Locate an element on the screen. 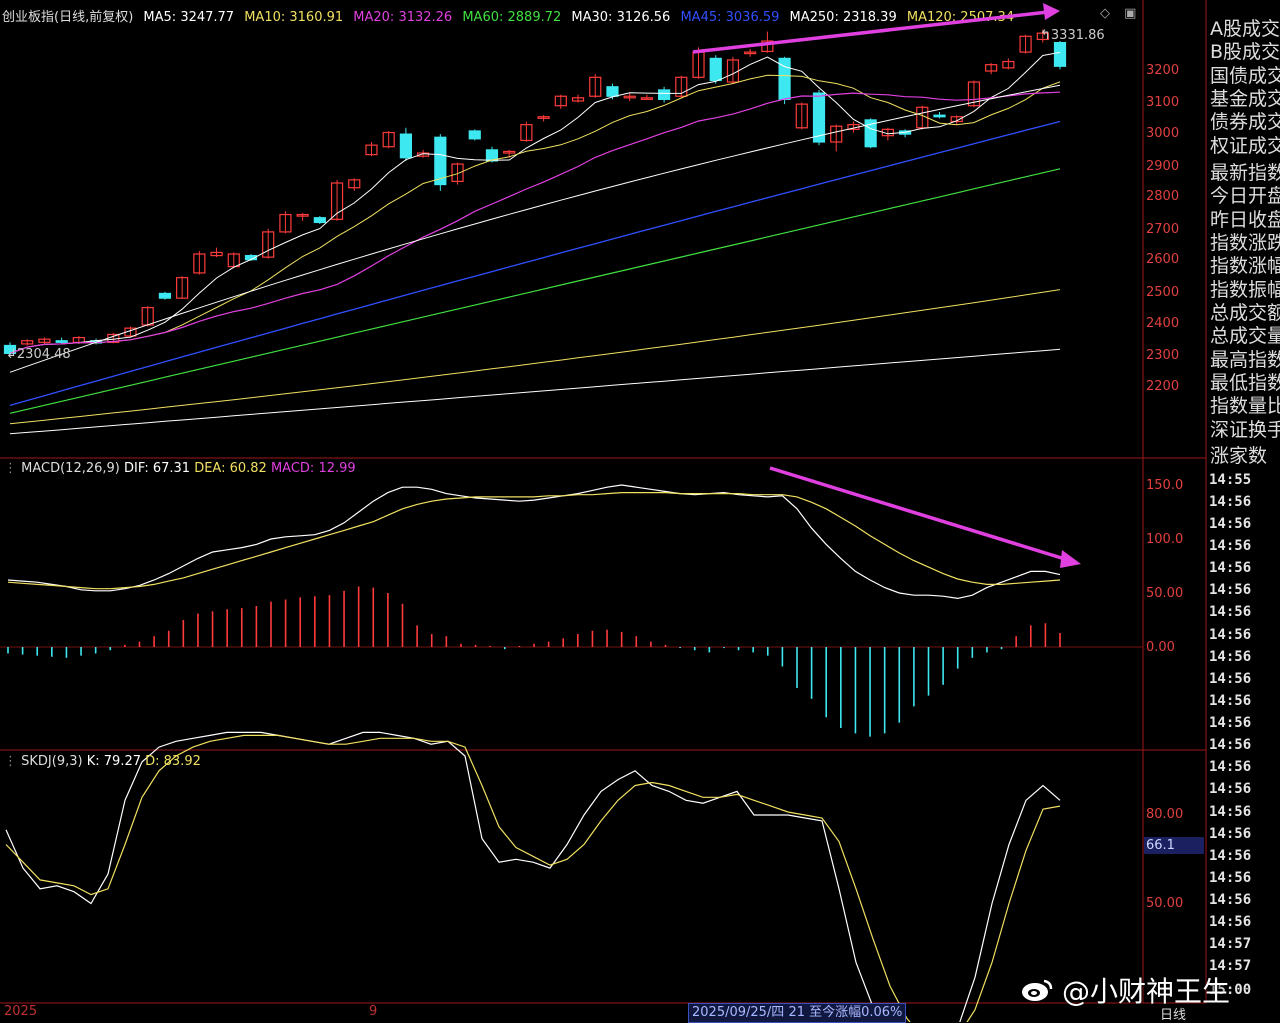 The width and height of the screenshot is (1280, 1023). price-tick-2800: 2800 is located at coordinates (1163, 196).